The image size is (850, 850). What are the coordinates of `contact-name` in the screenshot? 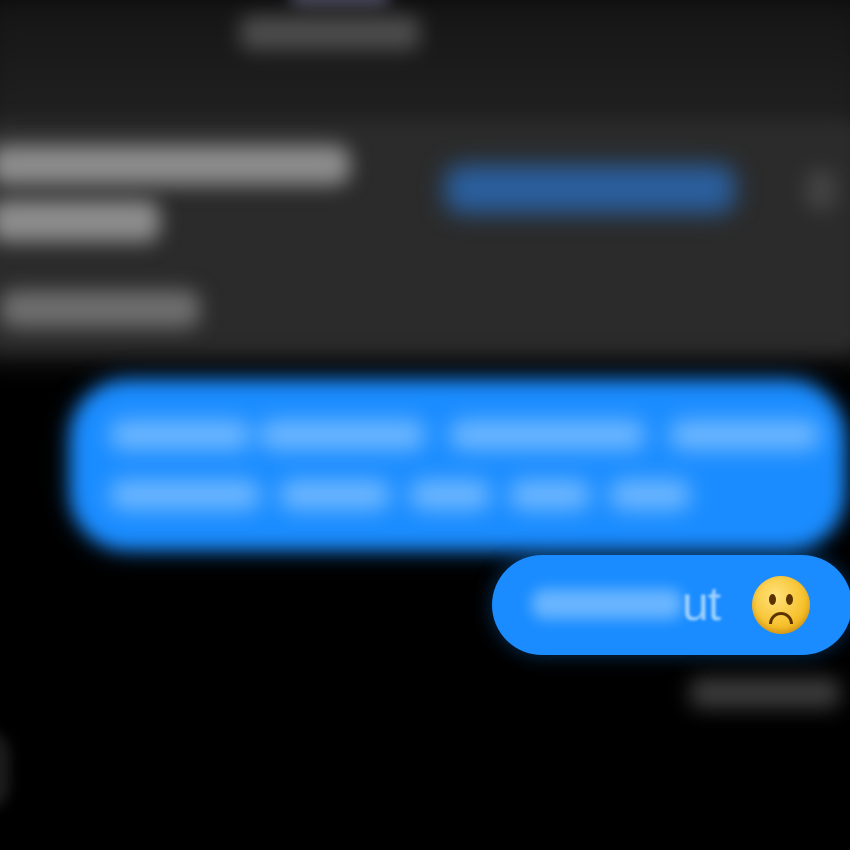 It's located at (330, 33).